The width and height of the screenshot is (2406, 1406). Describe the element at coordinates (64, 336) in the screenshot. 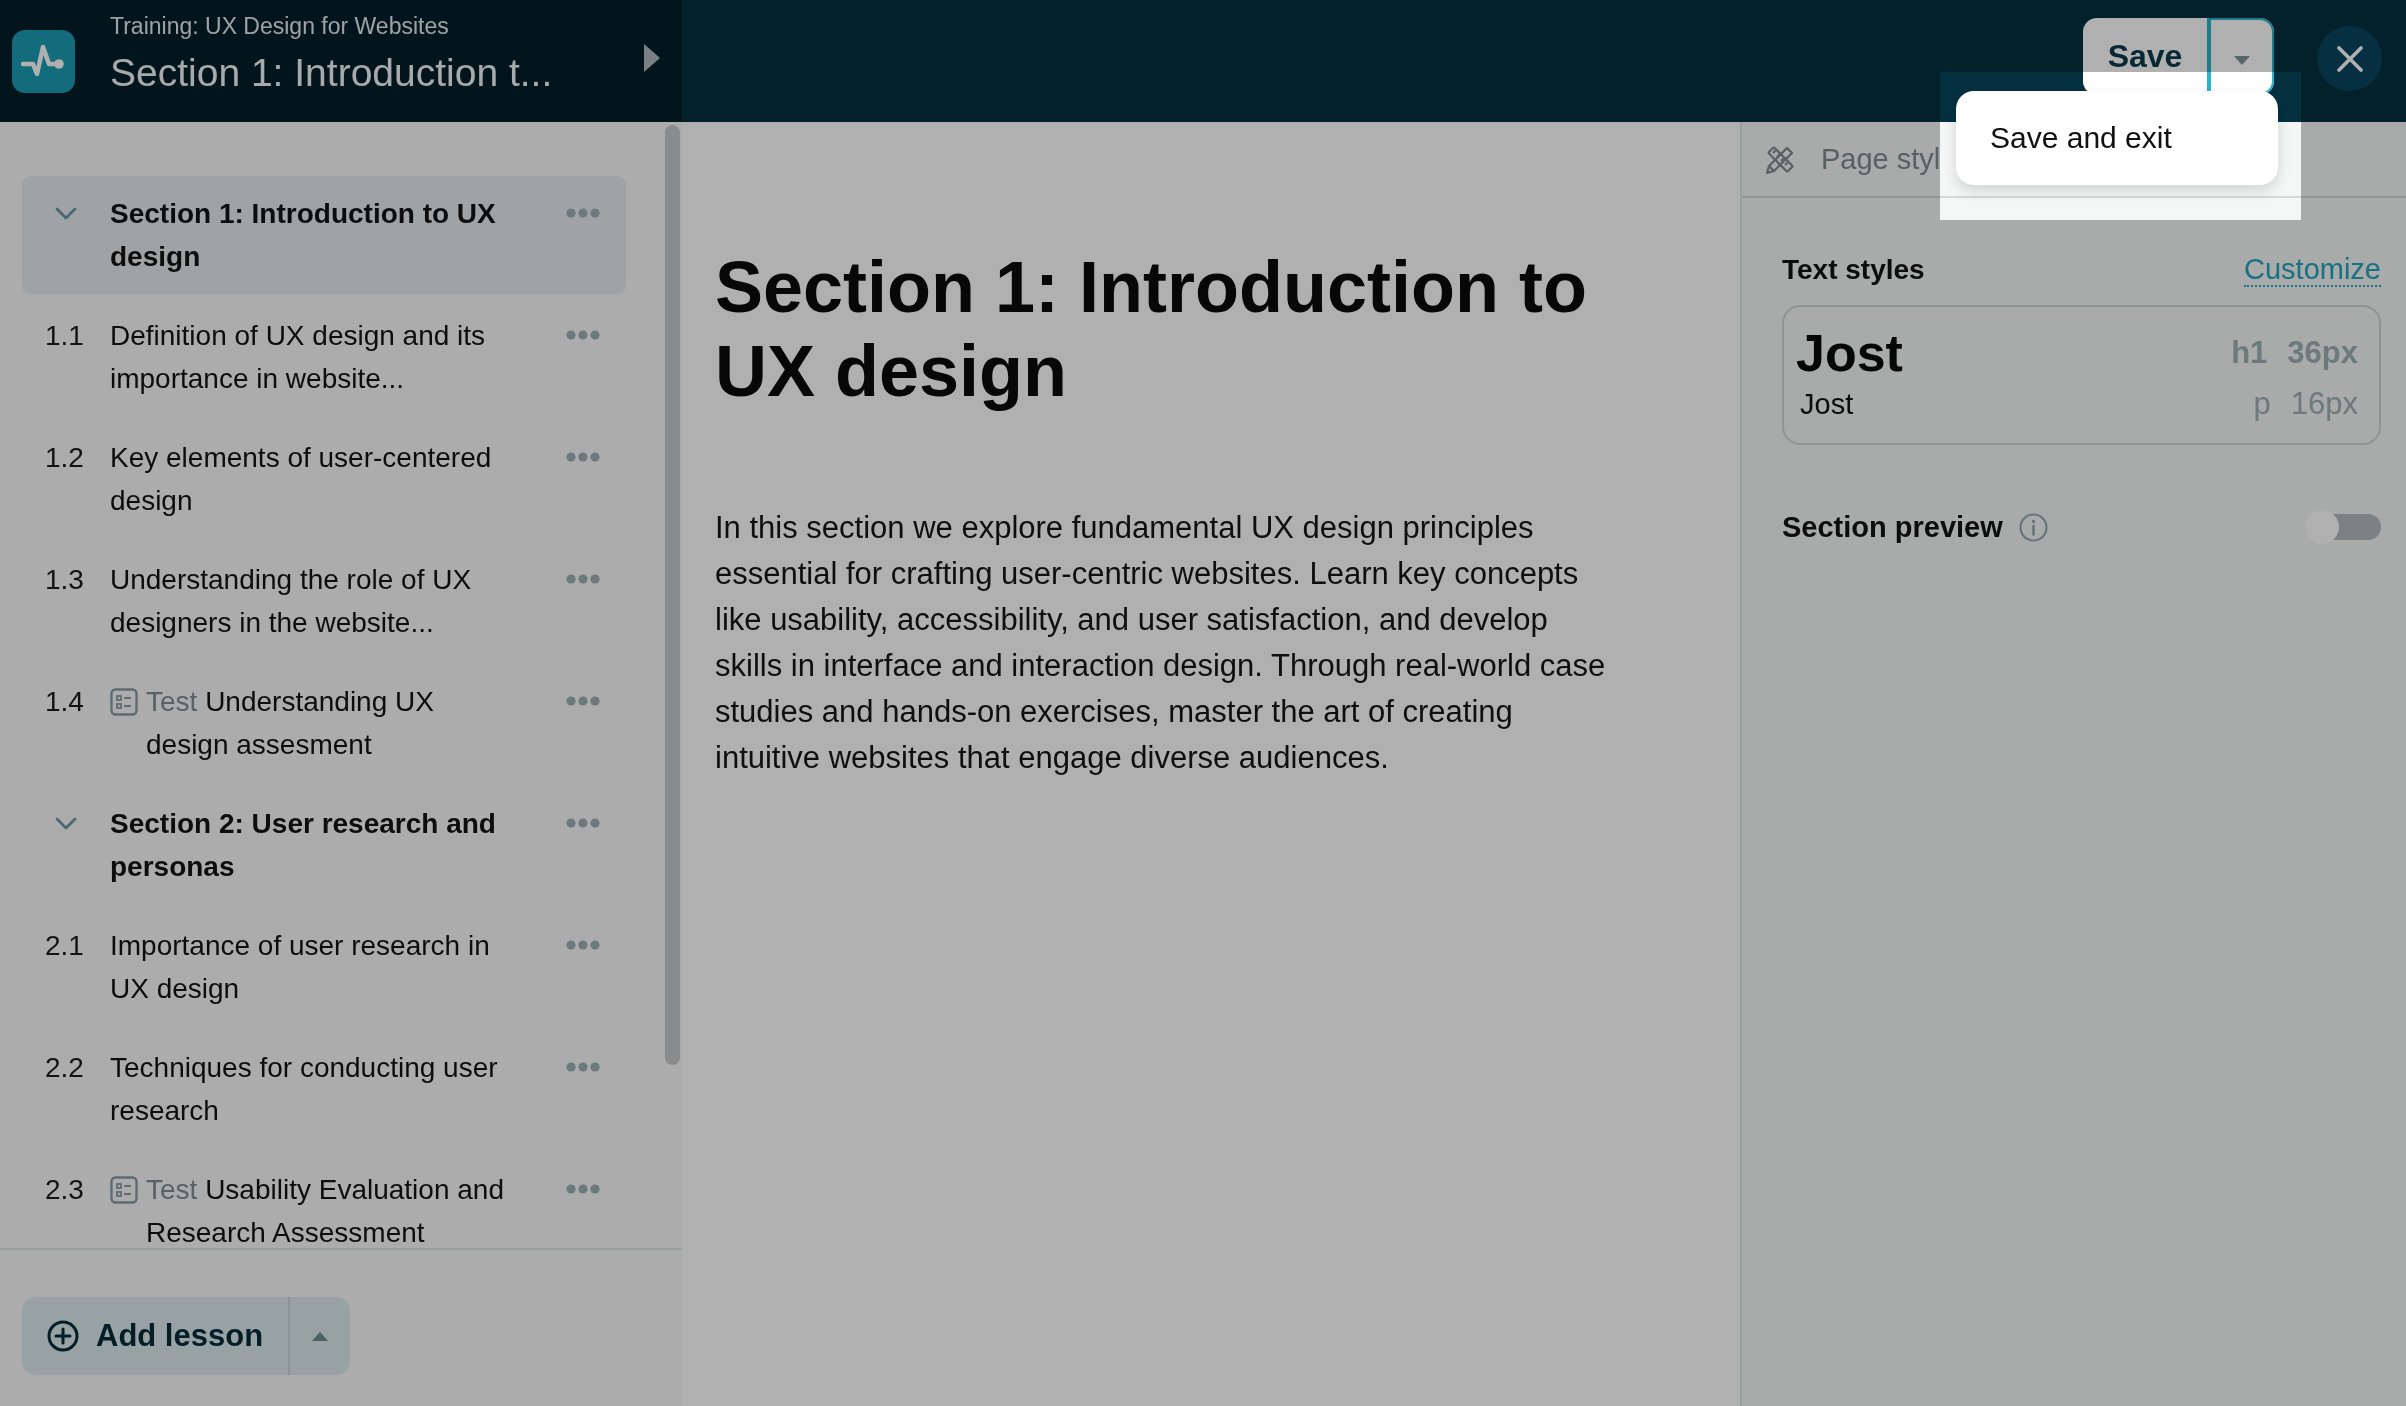

I see `lesson-number: 1.1` at that location.